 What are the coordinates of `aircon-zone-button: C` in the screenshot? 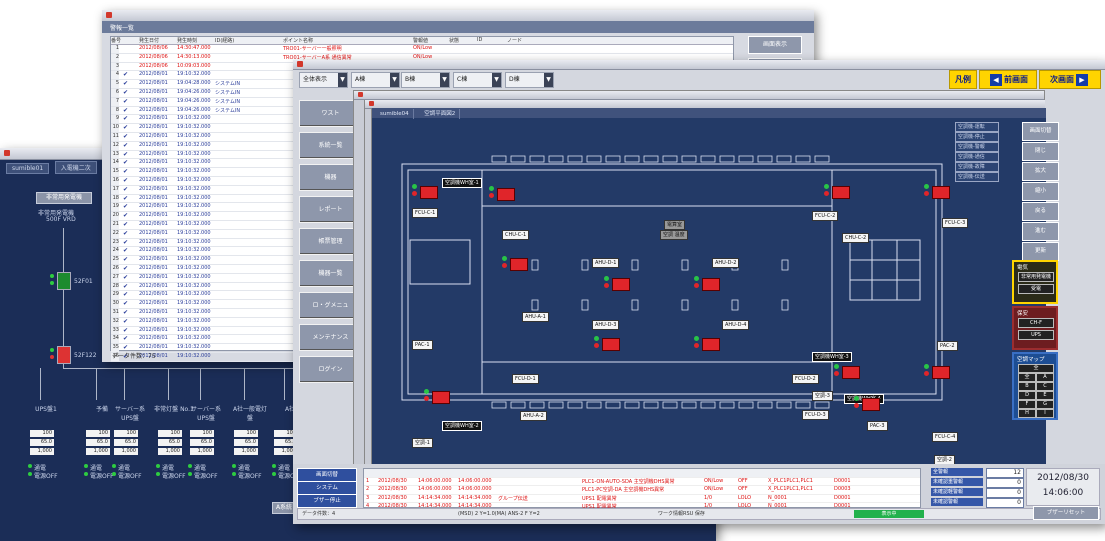 It's located at (1045, 386).